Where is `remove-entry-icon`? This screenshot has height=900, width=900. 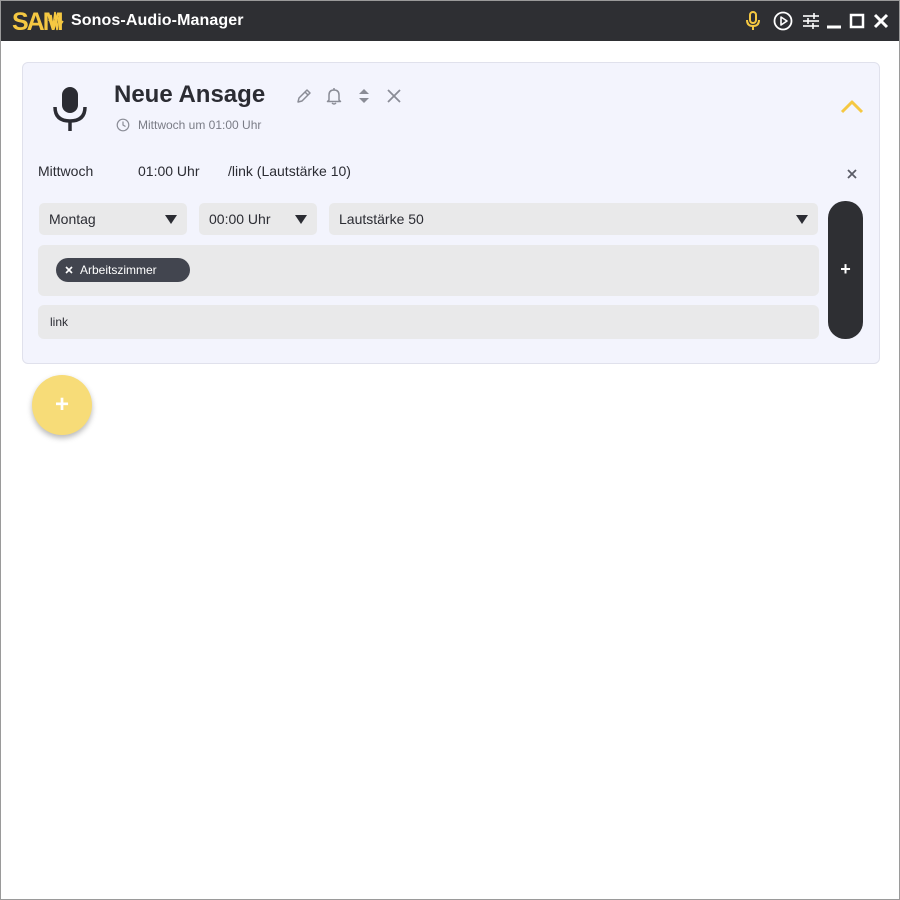
remove-entry-icon is located at coordinates (852, 174).